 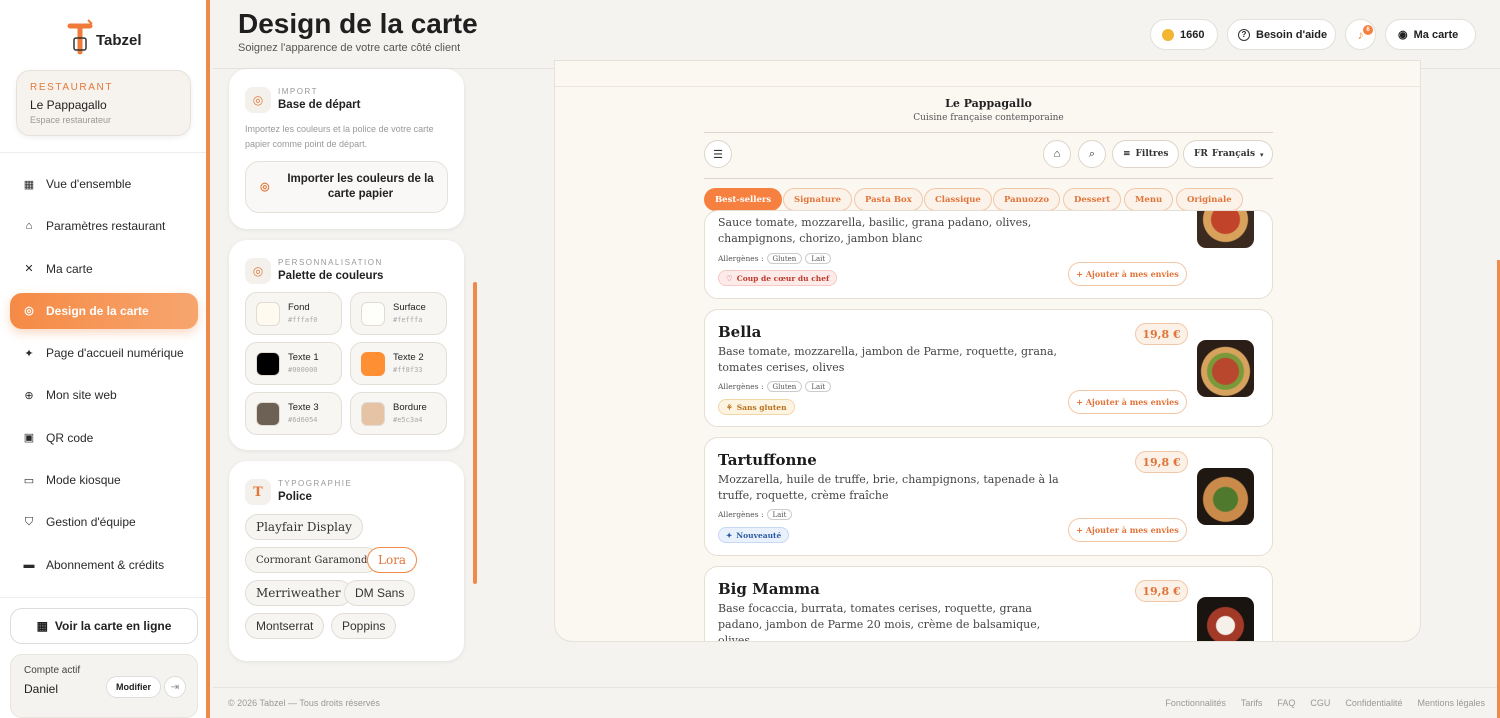 What do you see at coordinates (743, 199) in the screenshot?
I see `category-tab-active: Best-sellers` at bounding box center [743, 199].